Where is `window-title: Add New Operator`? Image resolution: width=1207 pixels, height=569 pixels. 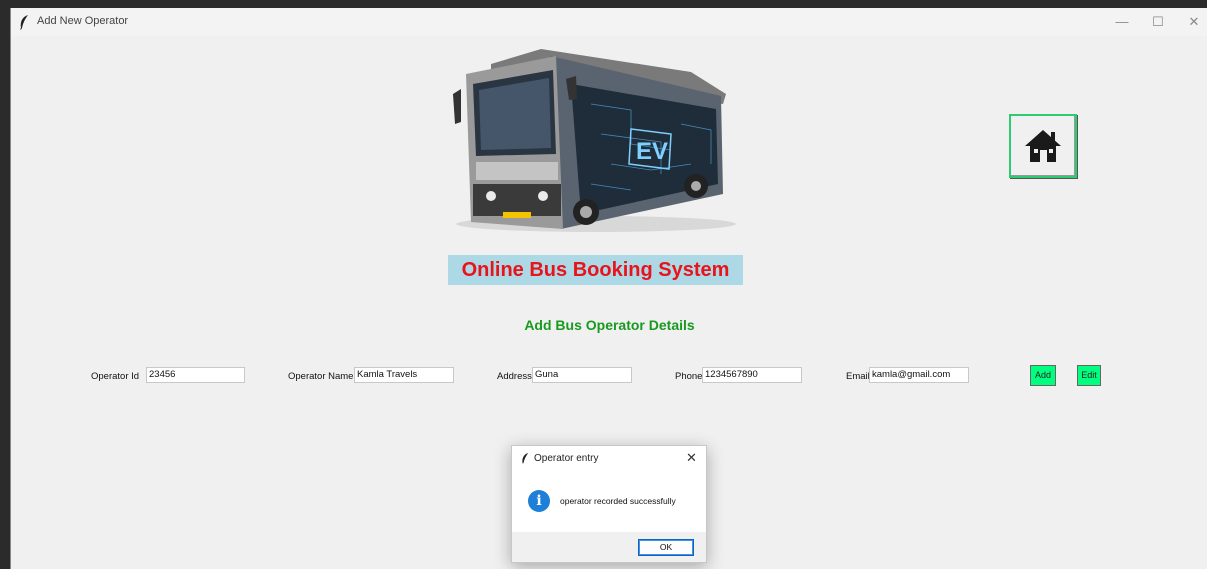
window-title: Add New Operator is located at coordinates (83, 21).